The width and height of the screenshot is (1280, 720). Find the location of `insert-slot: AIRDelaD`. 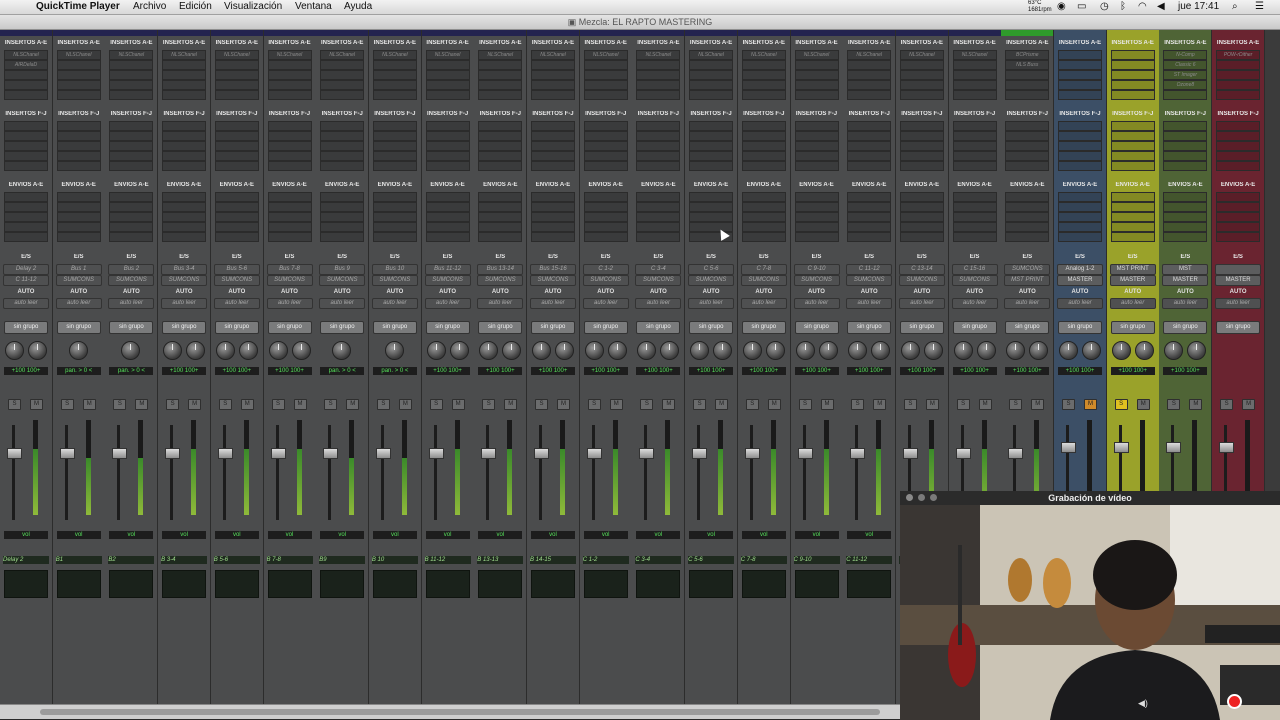

insert-slot: AIRDelaD is located at coordinates (26, 65).